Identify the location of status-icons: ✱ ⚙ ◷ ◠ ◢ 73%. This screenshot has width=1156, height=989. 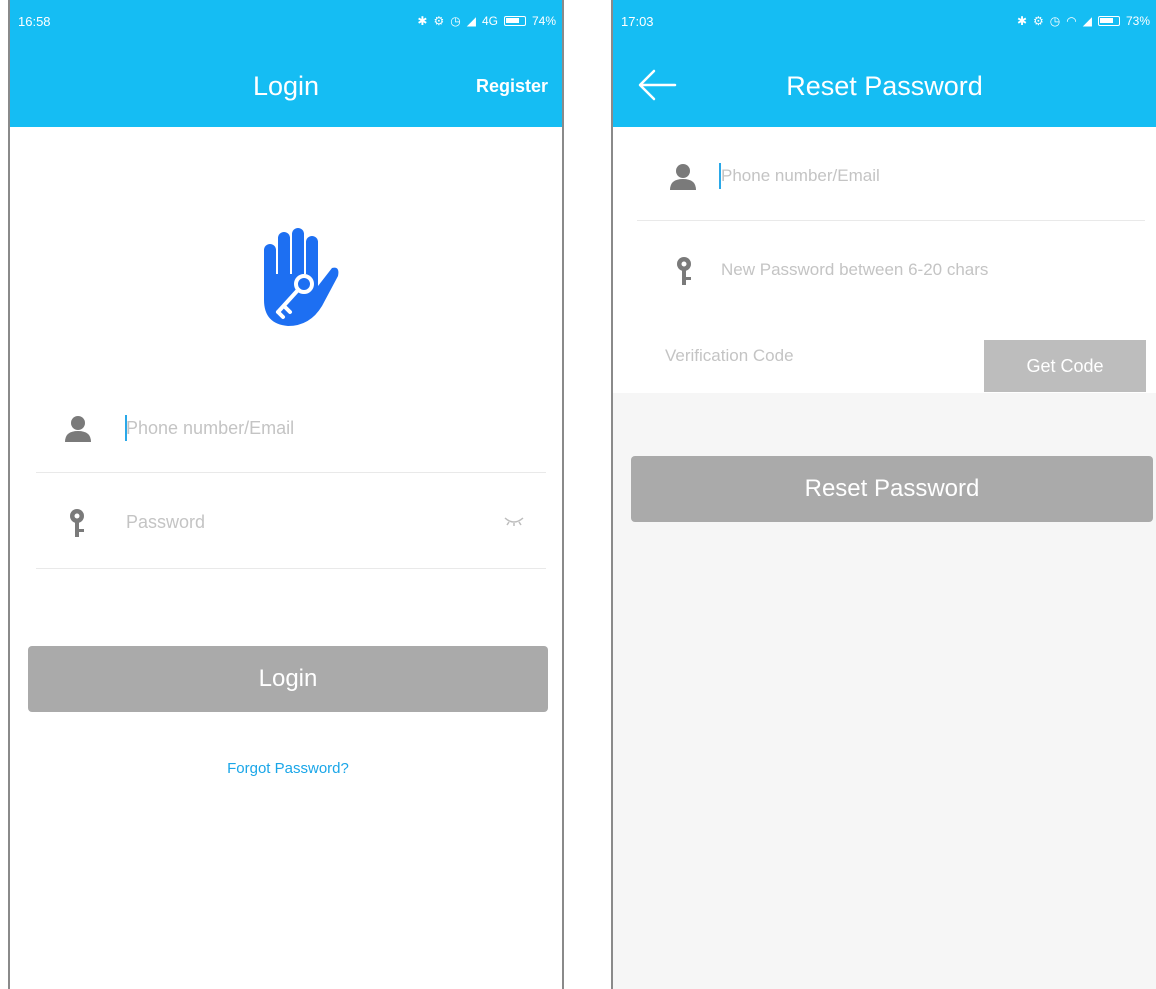
(1083, 21).